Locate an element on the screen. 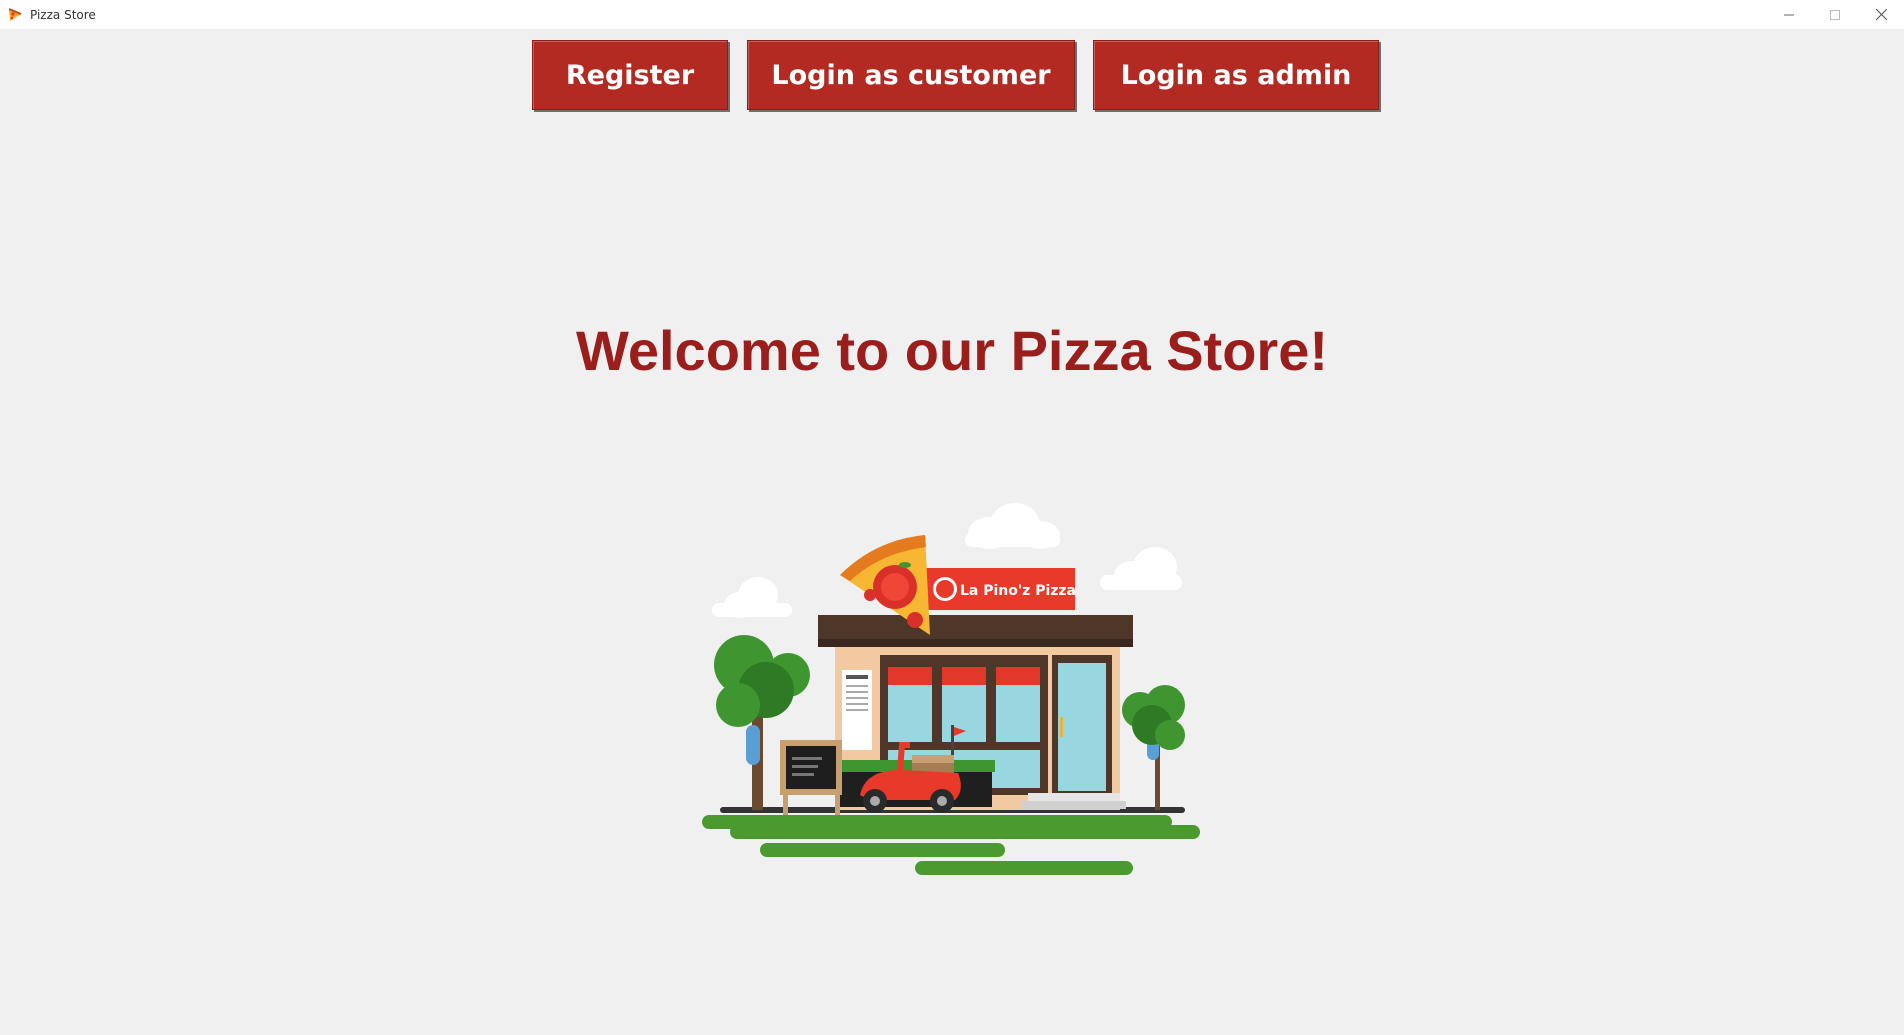 The width and height of the screenshot is (1904, 1035). login-admin-button: Login as admin is located at coordinates (1236, 75).